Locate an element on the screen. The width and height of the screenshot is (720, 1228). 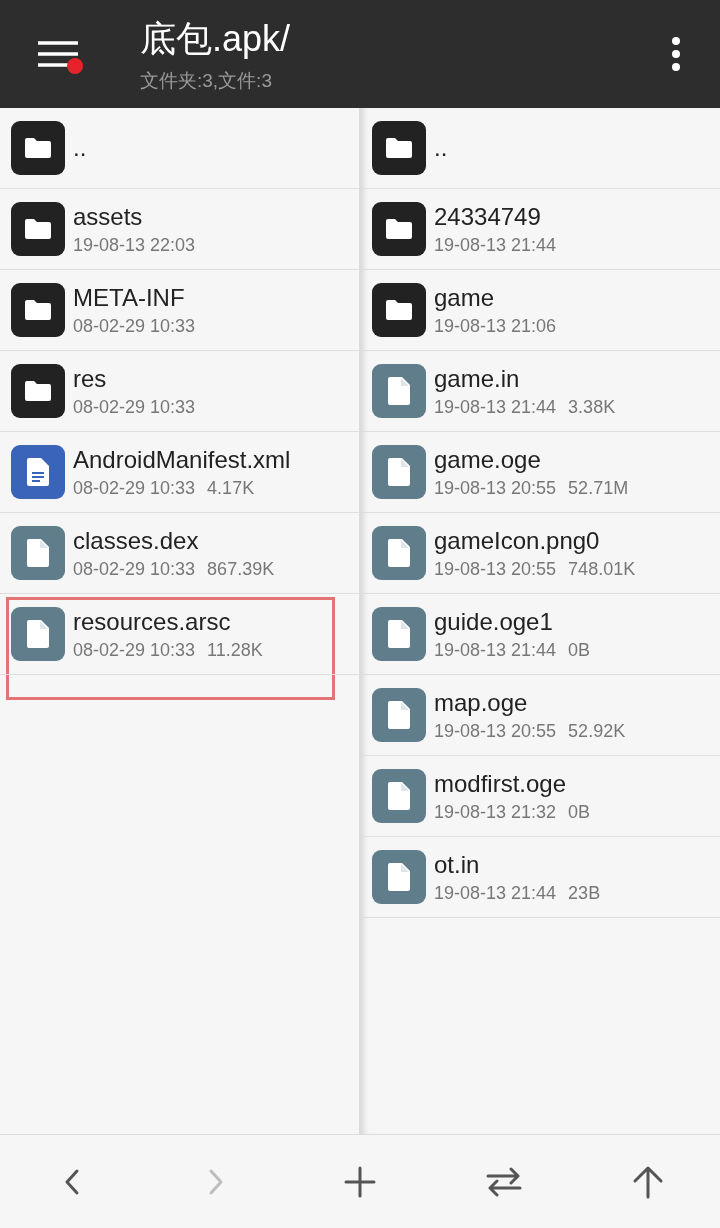
file-size: 748.01K is located at coordinates (602, 569).